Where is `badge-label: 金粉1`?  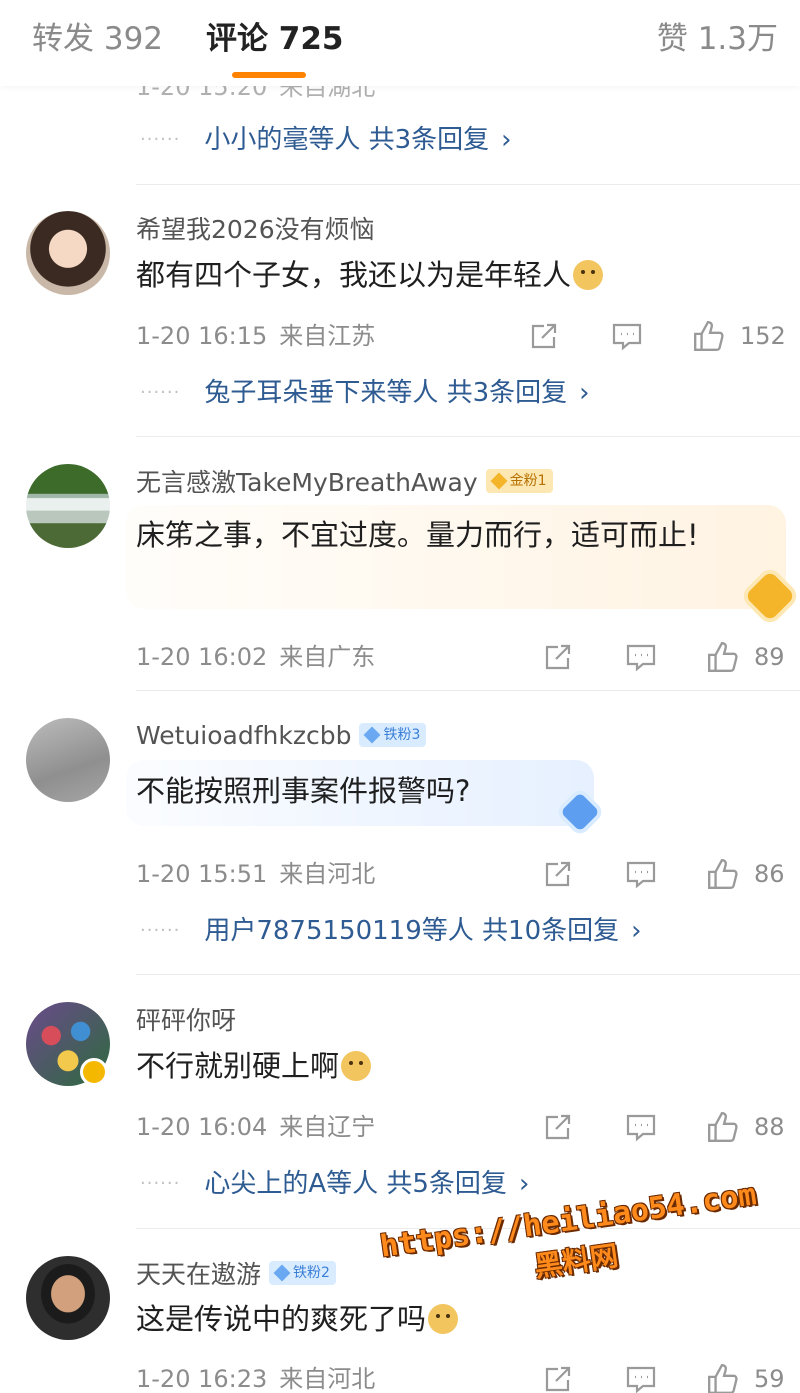 badge-label: 金粉1 is located at coordinates (528, 481).